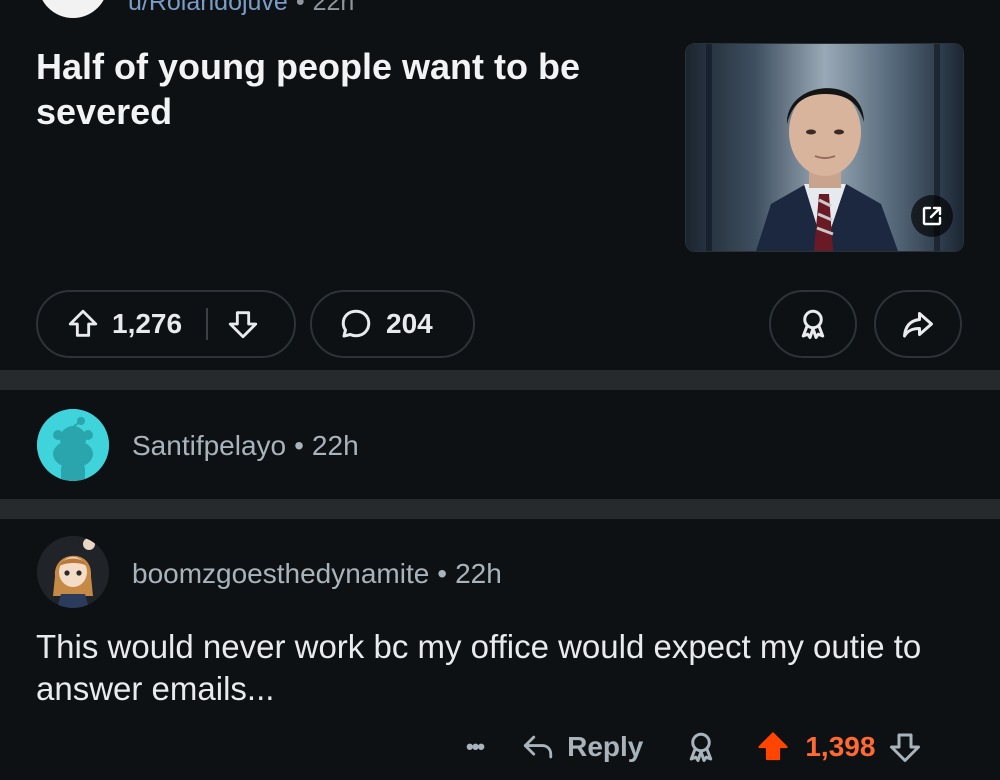 This screenshot has width=1000, height=780. I want to click on post-vote-group: 1,276, so click(166, 324).